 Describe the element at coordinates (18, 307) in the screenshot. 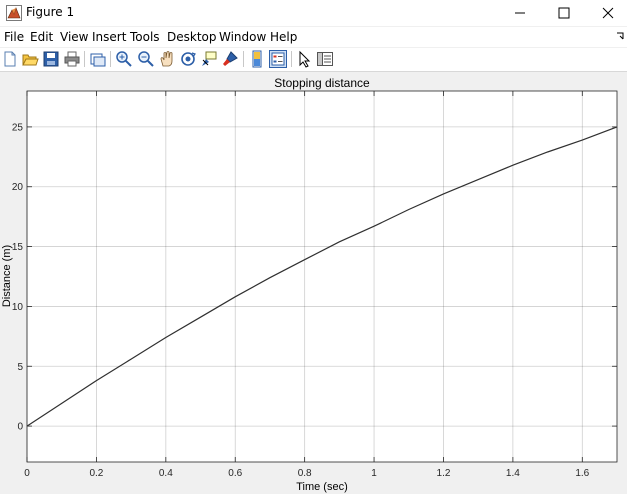

I see `y-tick-label: 10` at that location.